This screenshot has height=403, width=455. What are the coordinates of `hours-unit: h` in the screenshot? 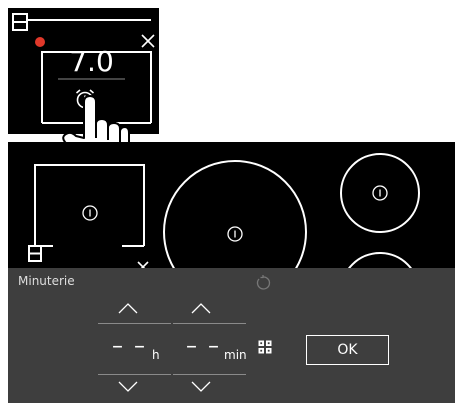 It's located at (156, 355).